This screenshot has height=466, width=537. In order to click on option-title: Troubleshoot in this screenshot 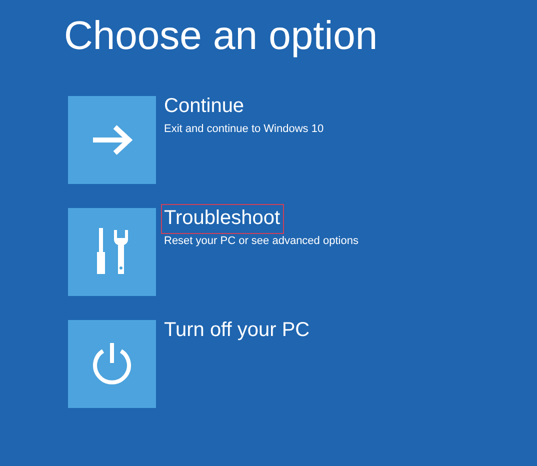, I will do `click(222, 219)`.